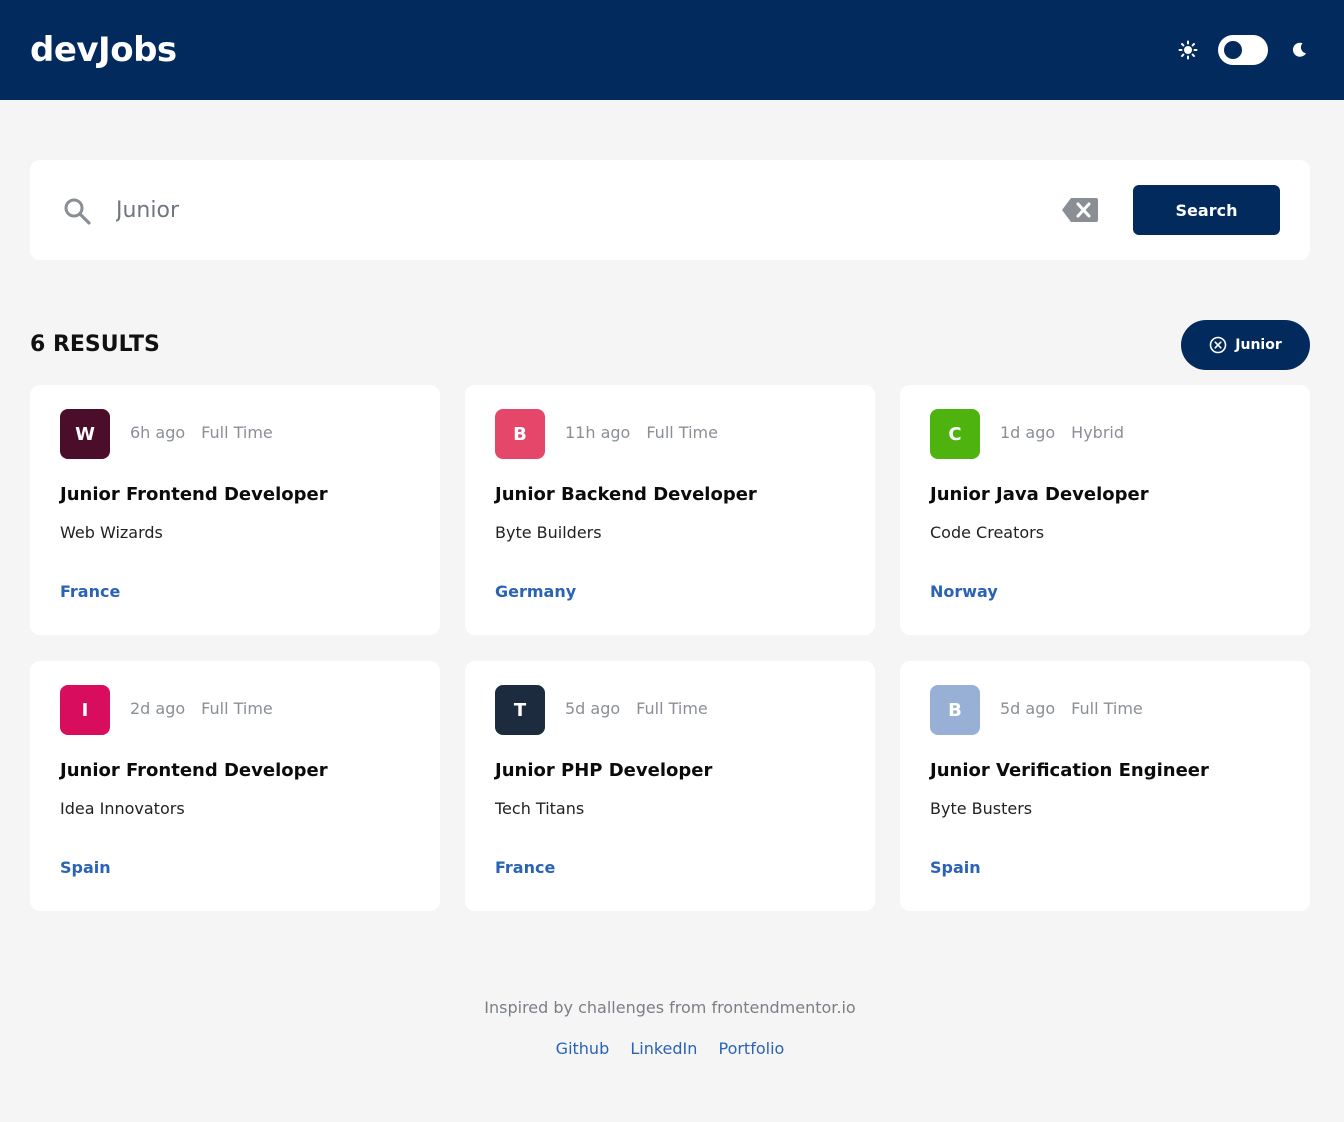 The image size is (1344, 1122). What do you see at coordinates (1028, 432) in the screenshot?
I see `posted-time: 1d ago` at bounding box center [1028, 432].